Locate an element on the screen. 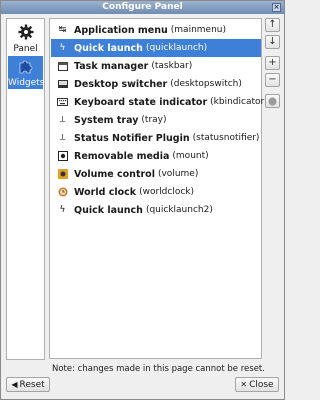 This screenshot has height=400, width=320. title-bar-buttons: × is located at coordinates (276, 7).